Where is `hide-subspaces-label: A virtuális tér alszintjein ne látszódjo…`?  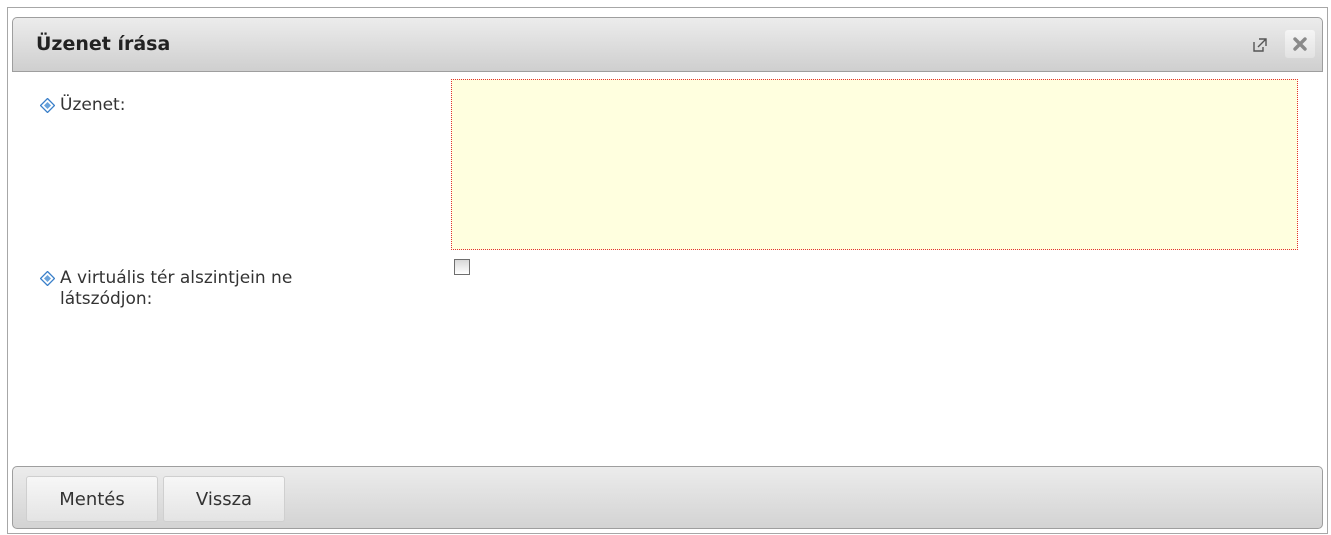 hide-subspaces-label: A virtuális tér alszintjein ne látszódjo… is located at coordinates (220, 290).